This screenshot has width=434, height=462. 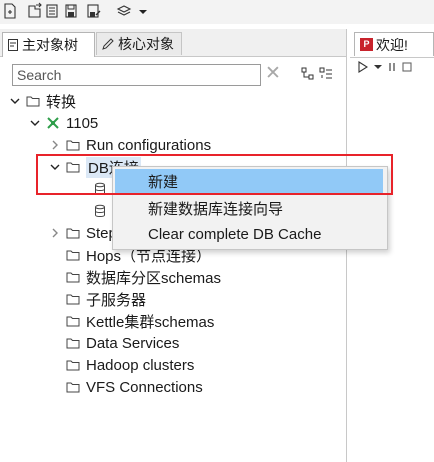 I want to click on tree-node-vfs-connections: VFS Connections, so click(x=132, y=387).